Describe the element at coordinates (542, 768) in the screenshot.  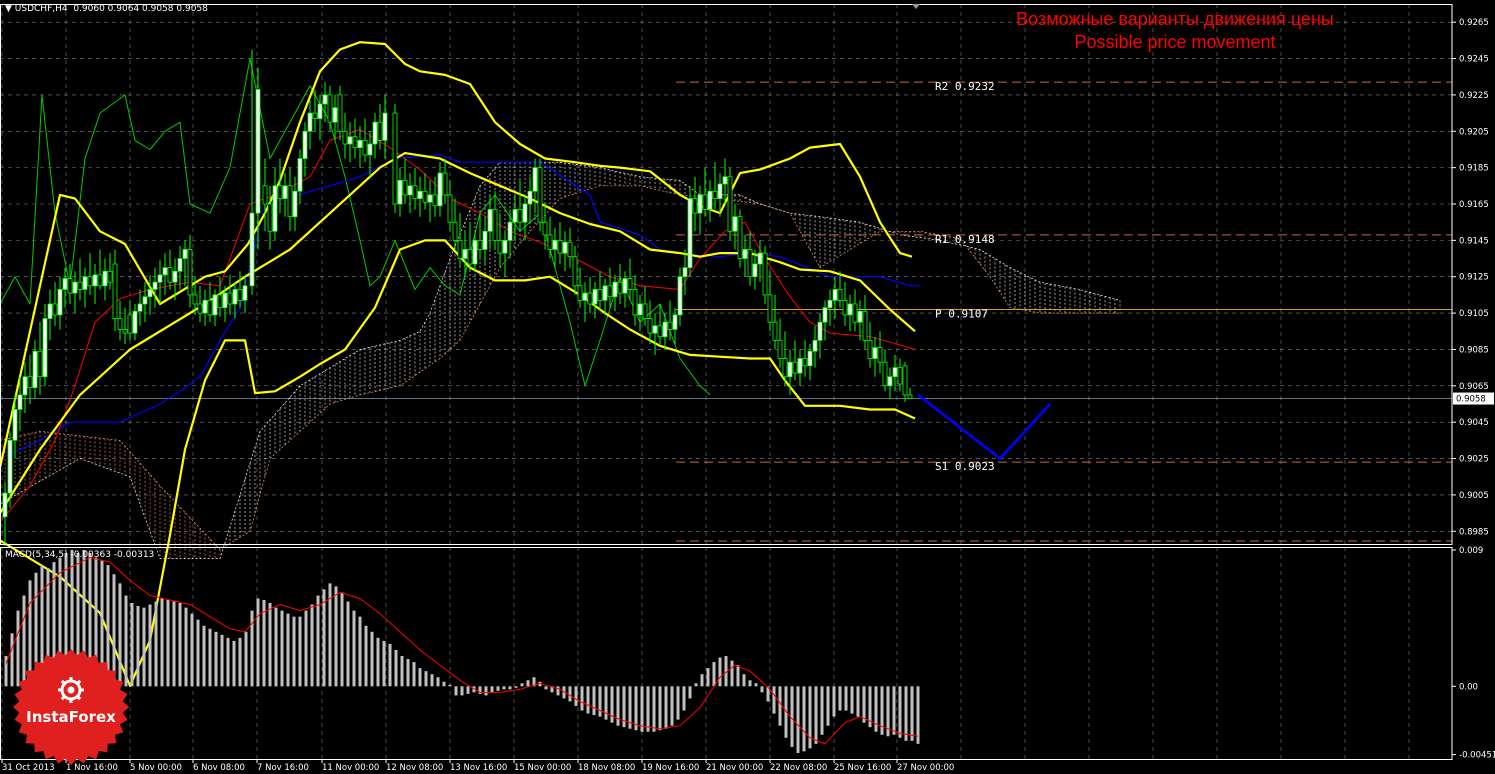
I see `x-tick-label: 15 Nov 00:00` at that location.